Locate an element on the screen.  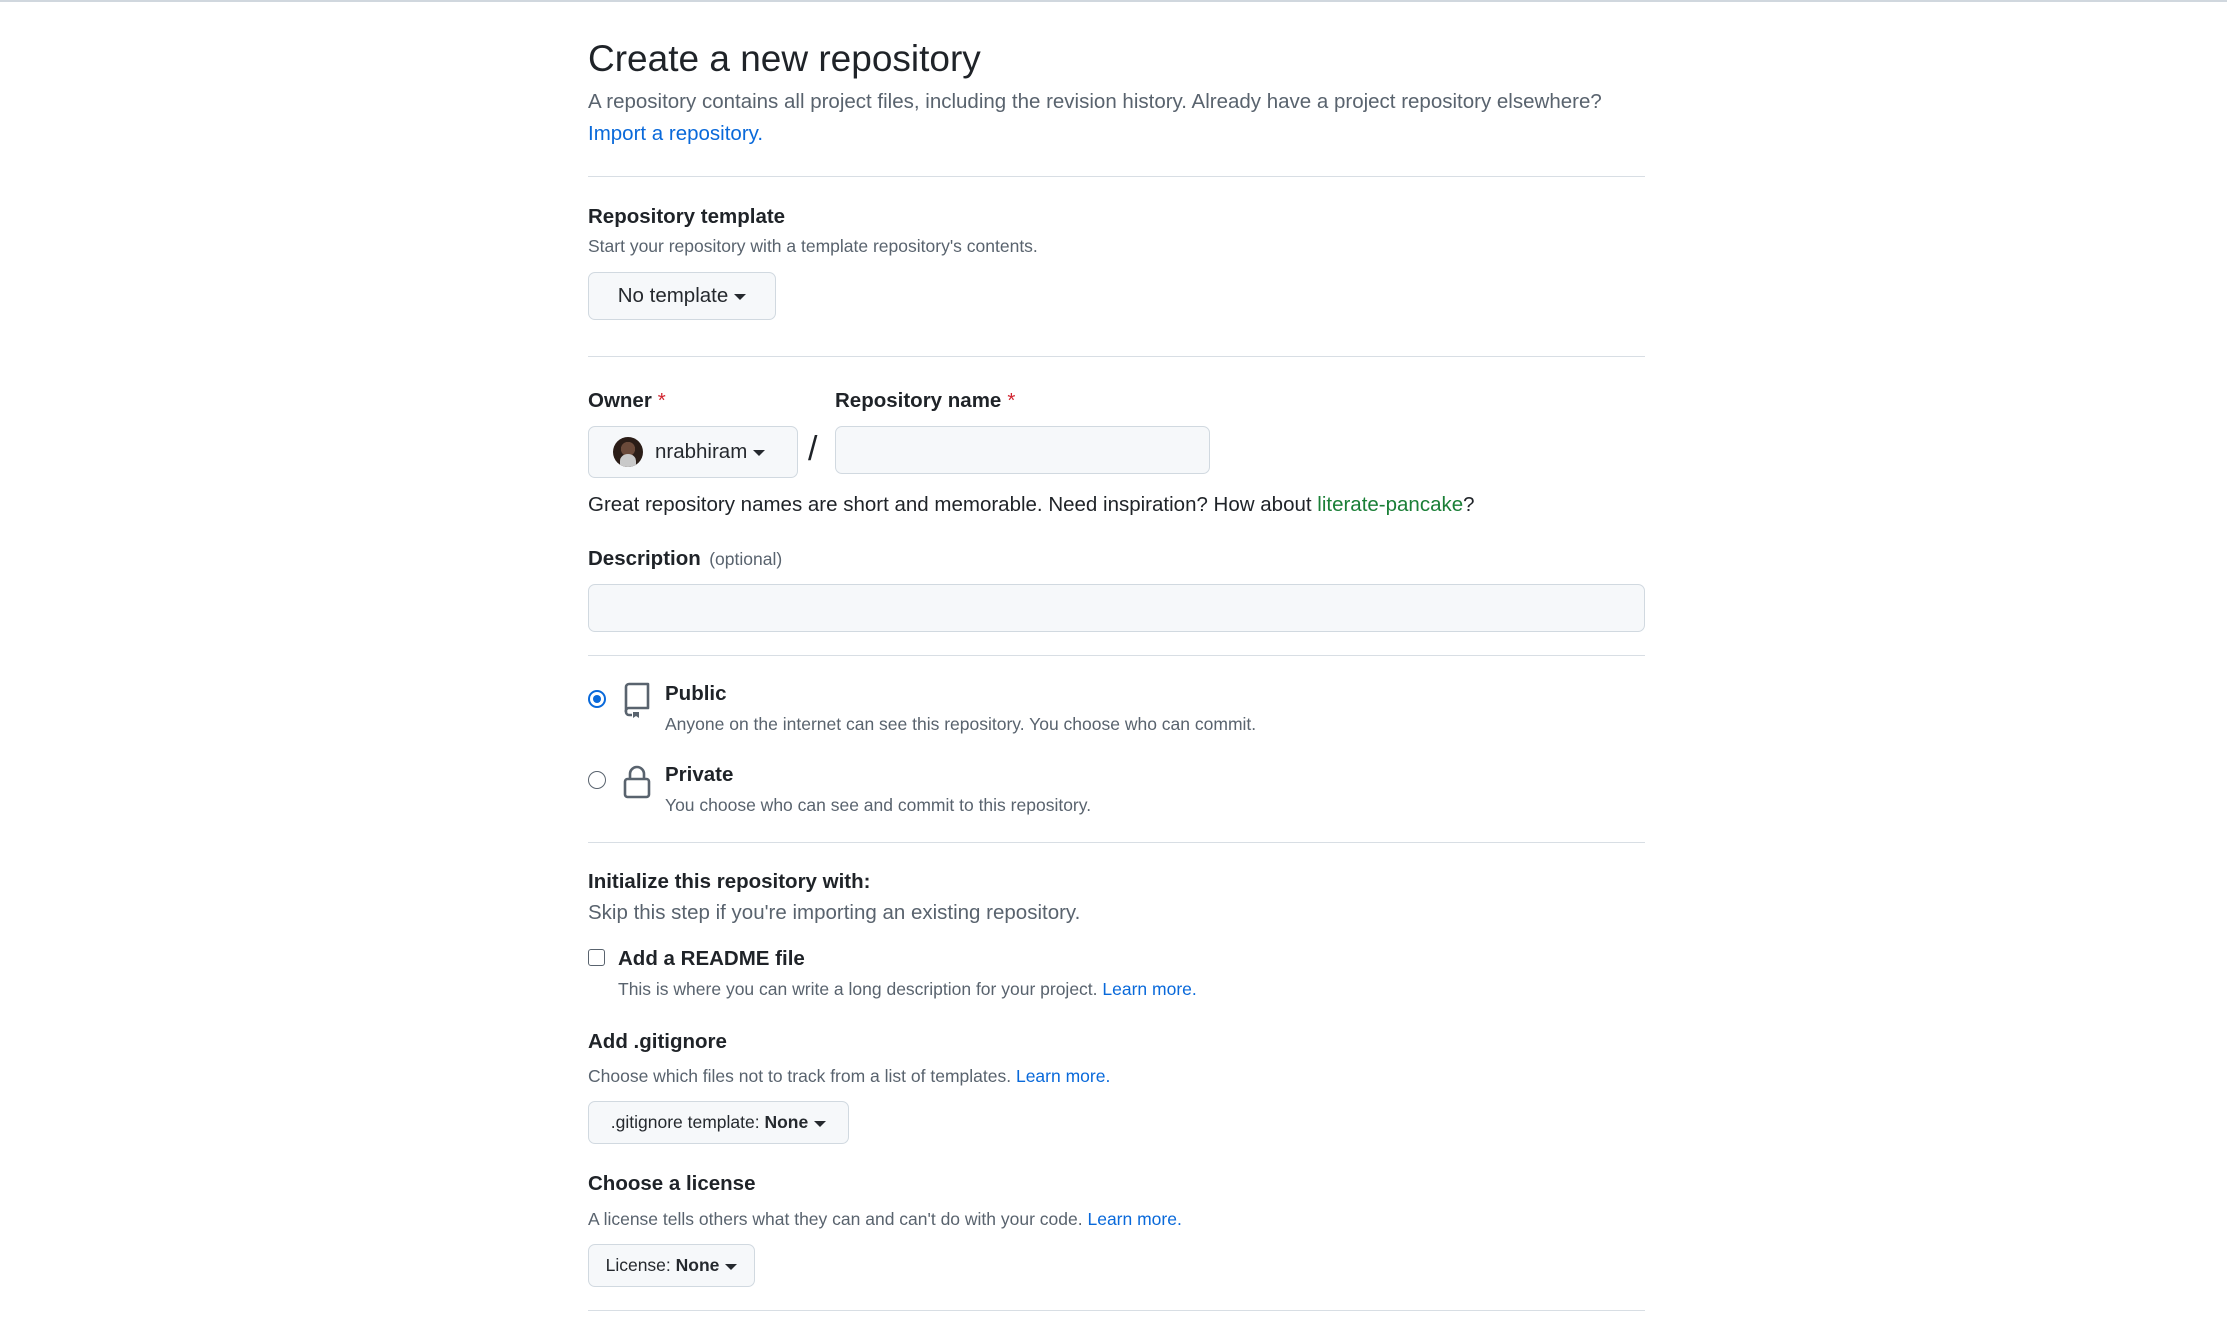
owner-label: Owner * is located at coordinates (627, 401).